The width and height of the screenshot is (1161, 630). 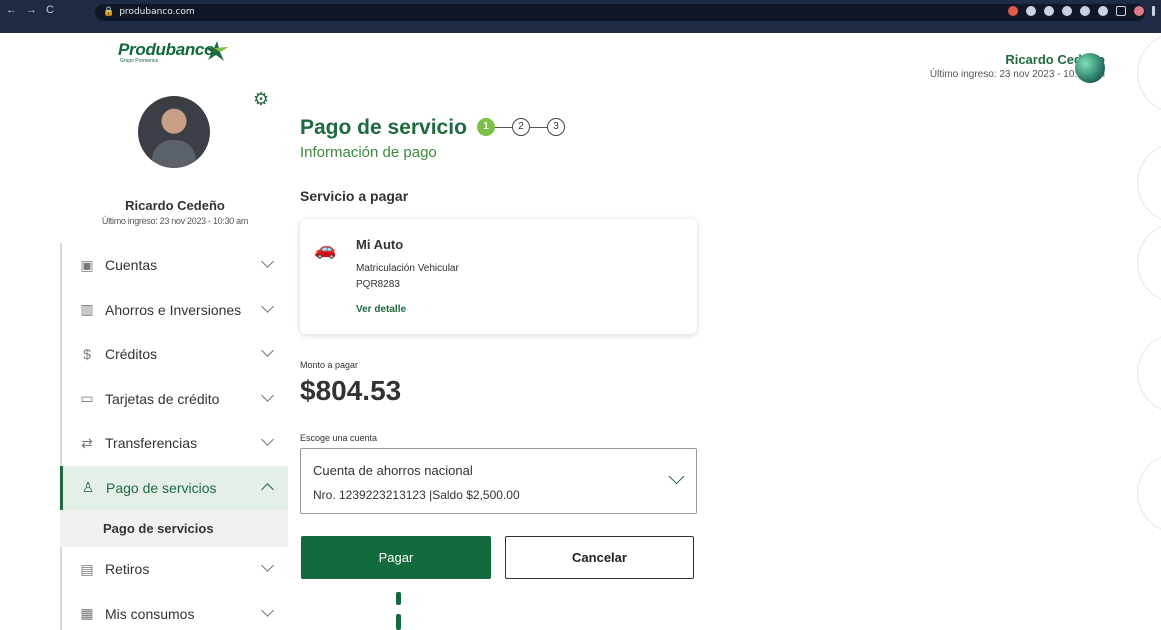 What do you see at coordinates (150, 613) in the screenshot?
I see `sidebar-item-label: Mis consumos` at bounding box center [150, 613].